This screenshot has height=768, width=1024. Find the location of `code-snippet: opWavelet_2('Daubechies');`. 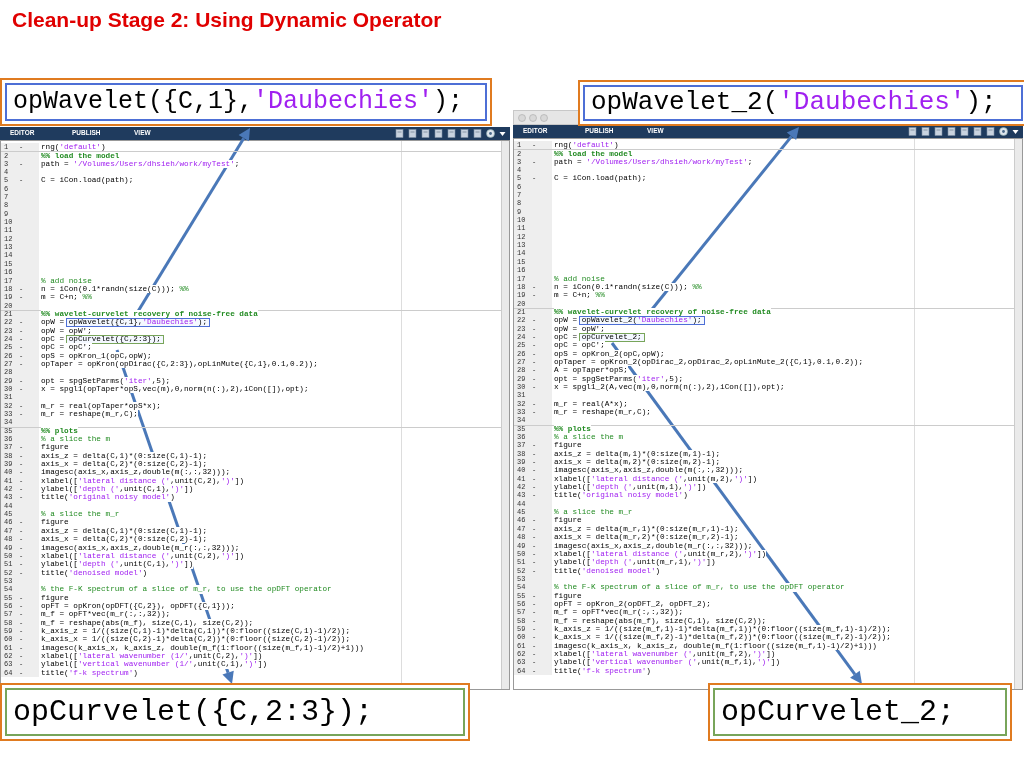

code-snippet: opWavelet_2('Daubechies'); is located at coordinates (803, 103).